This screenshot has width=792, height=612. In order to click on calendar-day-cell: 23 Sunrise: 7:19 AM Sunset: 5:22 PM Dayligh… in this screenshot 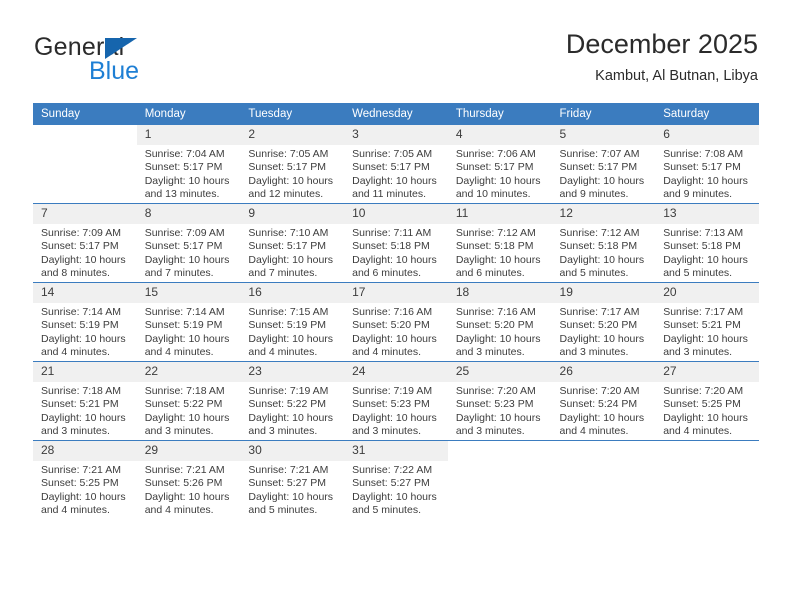, I will do `click(292, 401)`.